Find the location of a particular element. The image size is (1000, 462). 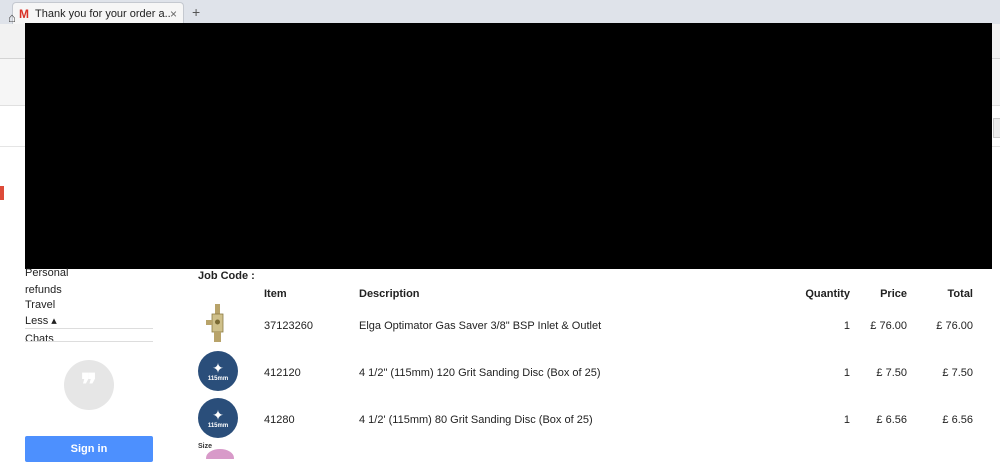

column-header-total: Total is located at coordinates (960, 294).